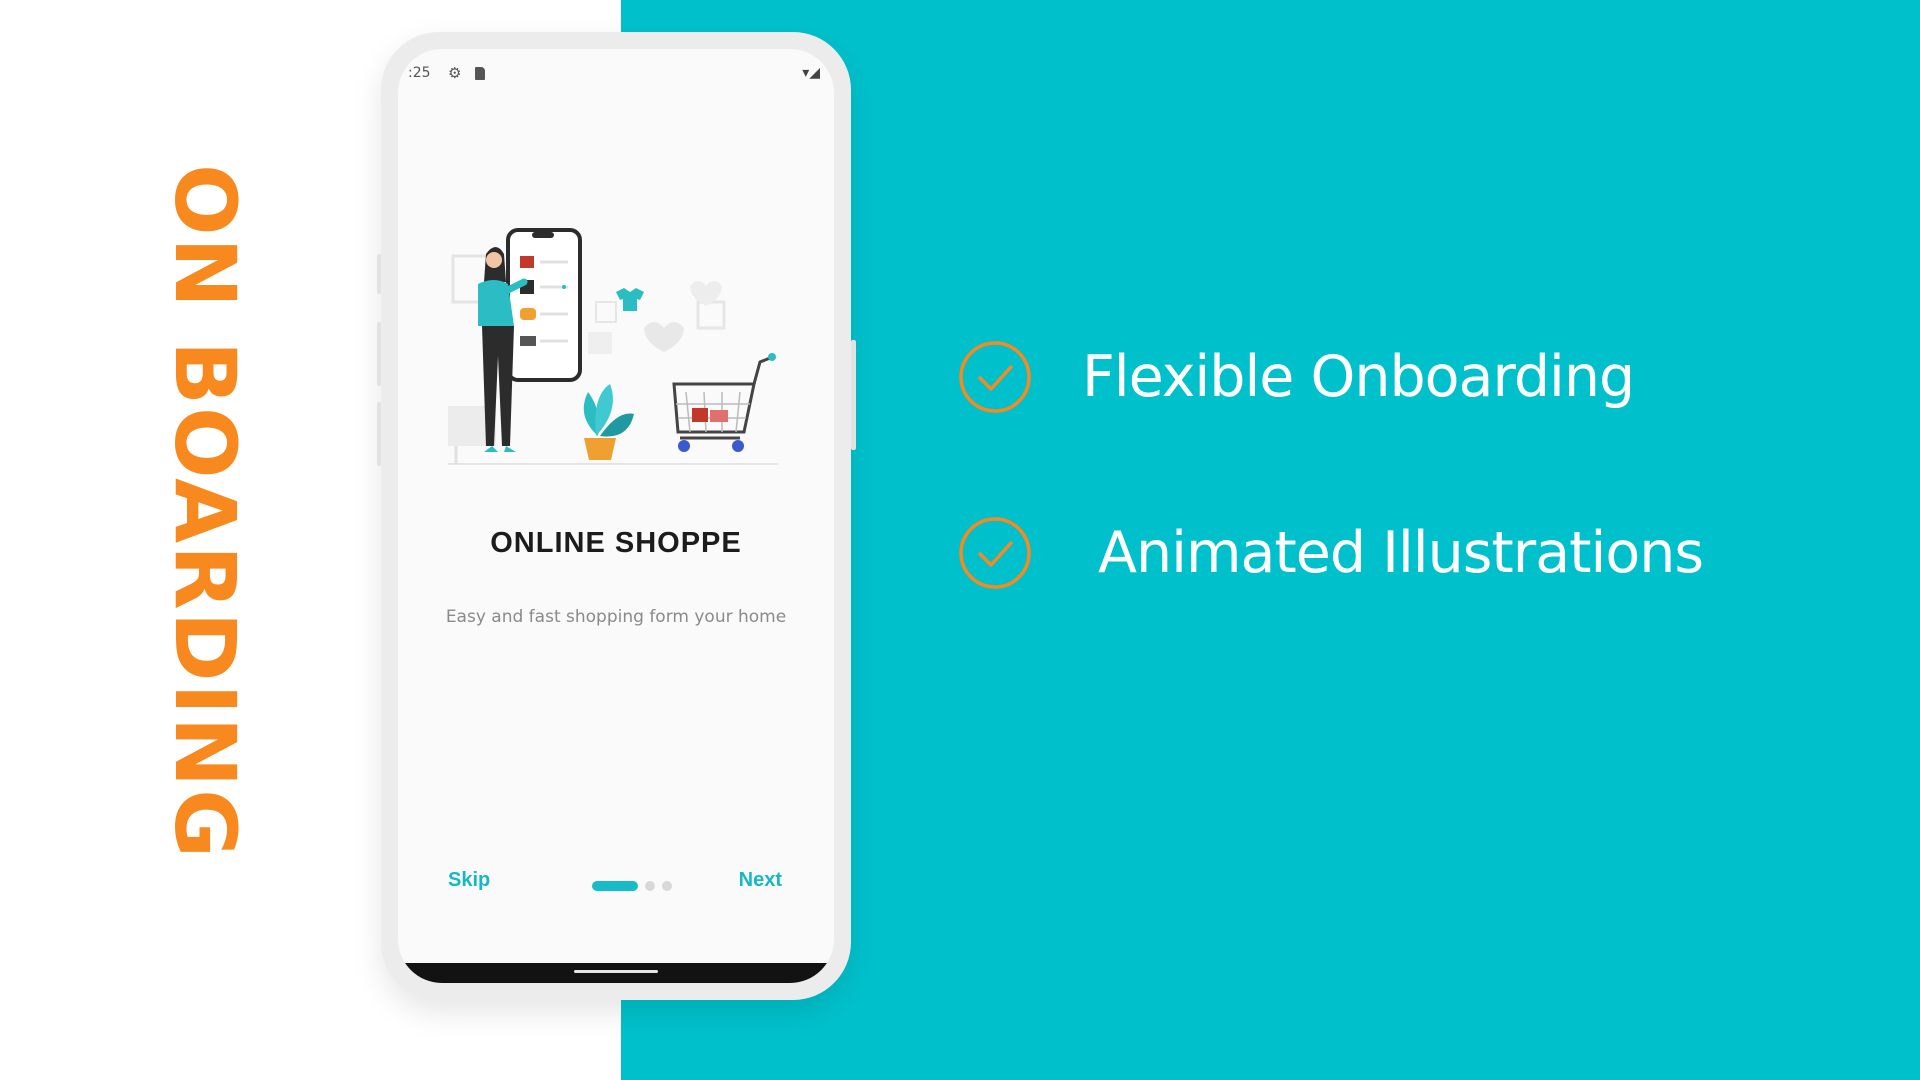 This screenshot has width=1920, height=1080. I want to click on page-dot-active, so click(615, 886).